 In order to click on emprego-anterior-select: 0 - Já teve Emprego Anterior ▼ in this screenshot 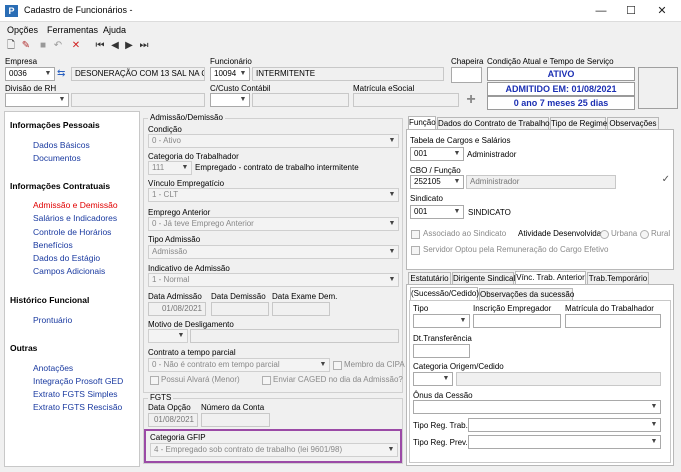, I will do `click(273, 224)`.